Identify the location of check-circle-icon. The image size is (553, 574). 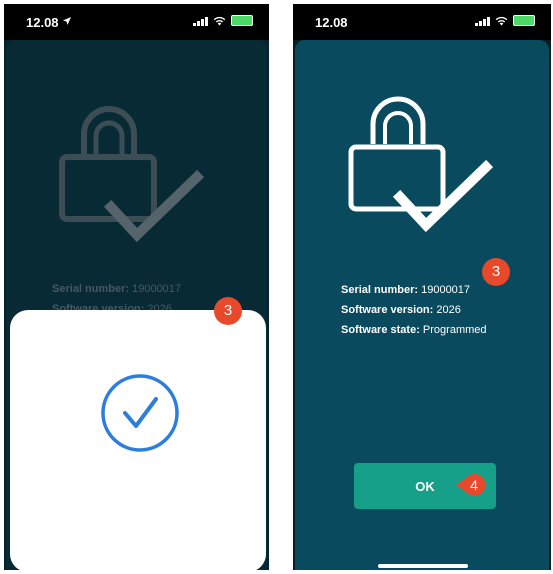
(140, 413).